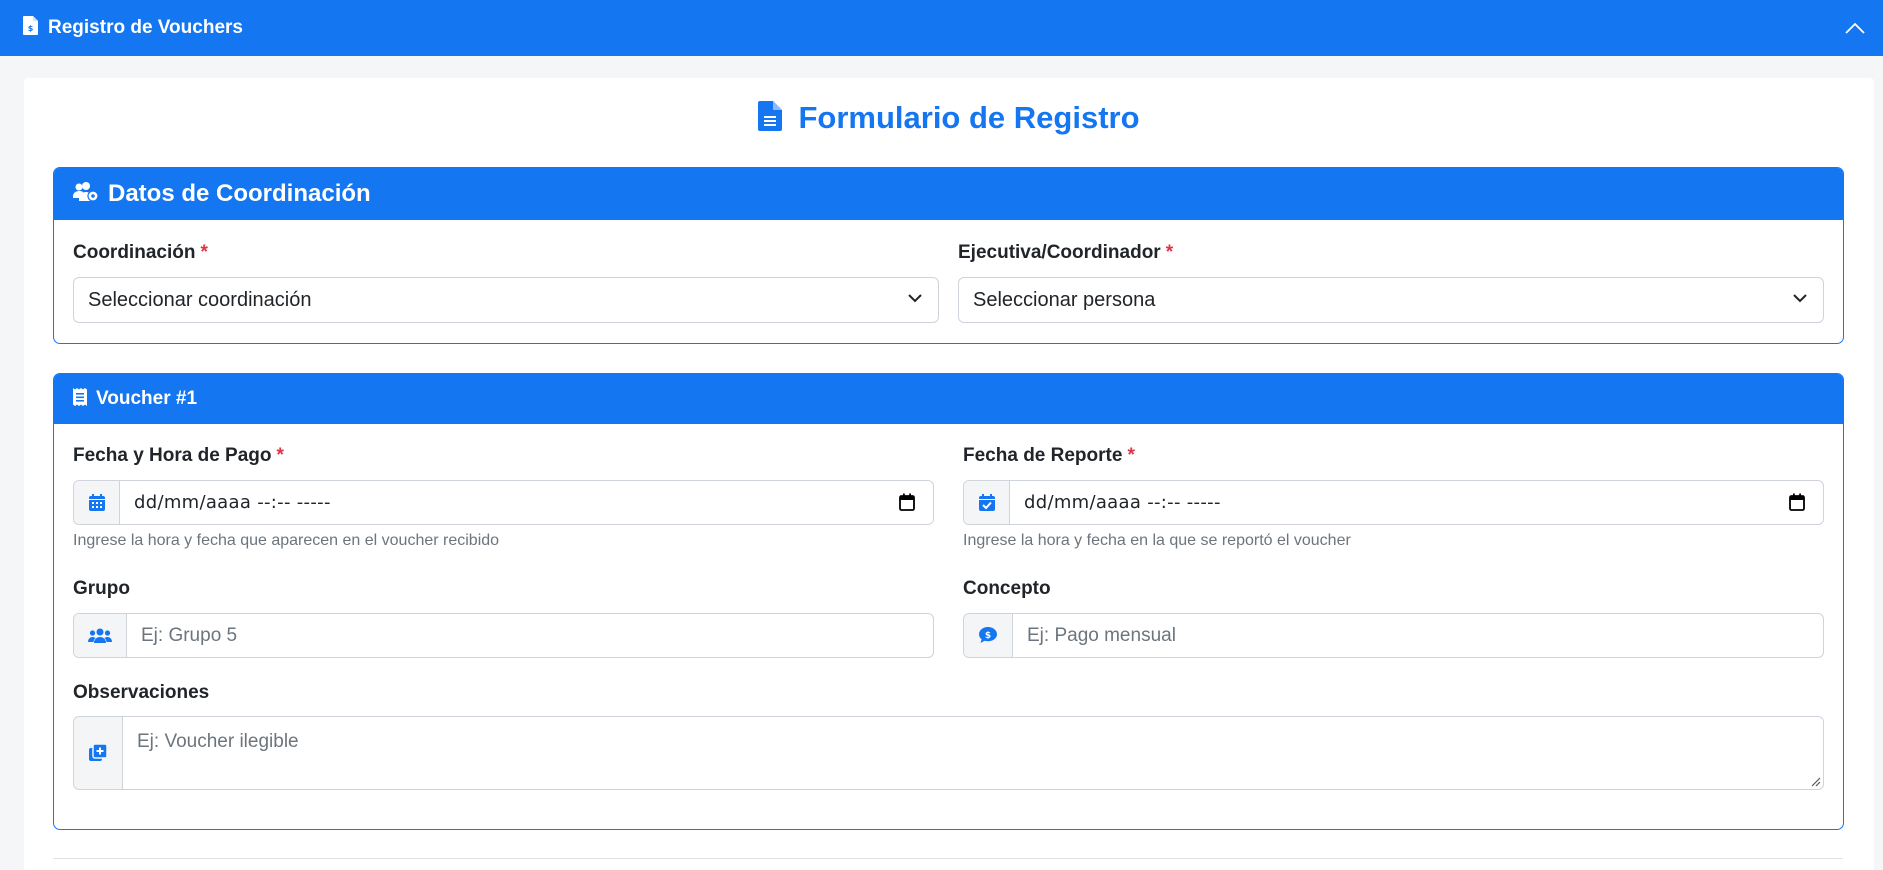  I want to click on concepto-label: Concepto, so click(1007, 588).